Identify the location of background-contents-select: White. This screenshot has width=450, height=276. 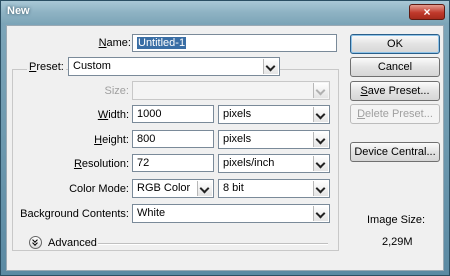
(231, 213).